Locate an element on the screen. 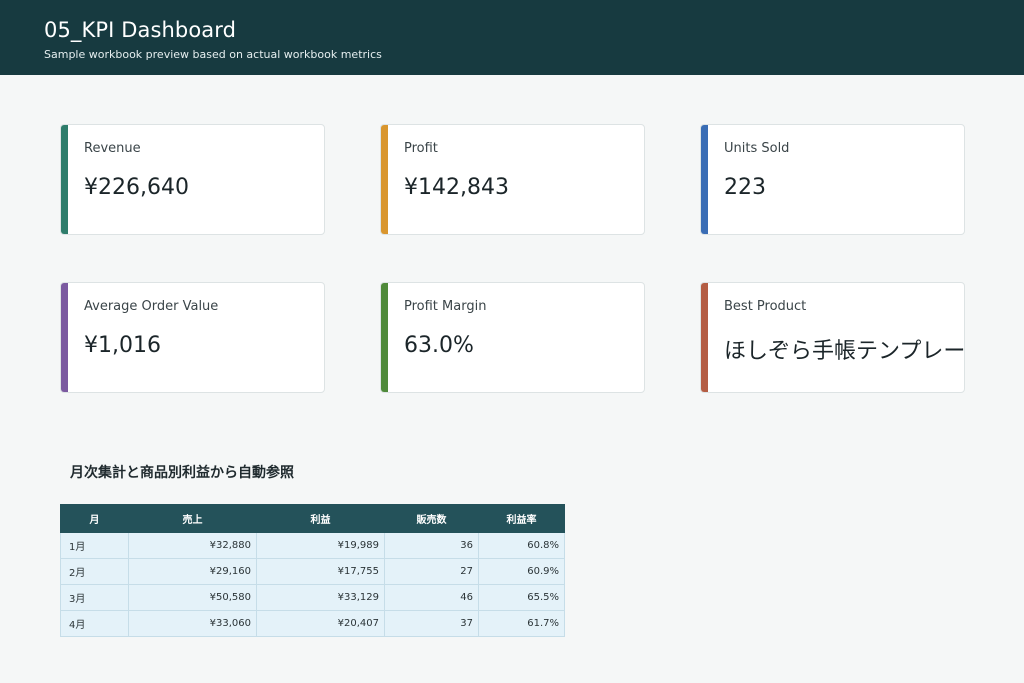 This screenshot has width=1024, height=683. kpi-label: Best Product is located at coordinates (765, 306).